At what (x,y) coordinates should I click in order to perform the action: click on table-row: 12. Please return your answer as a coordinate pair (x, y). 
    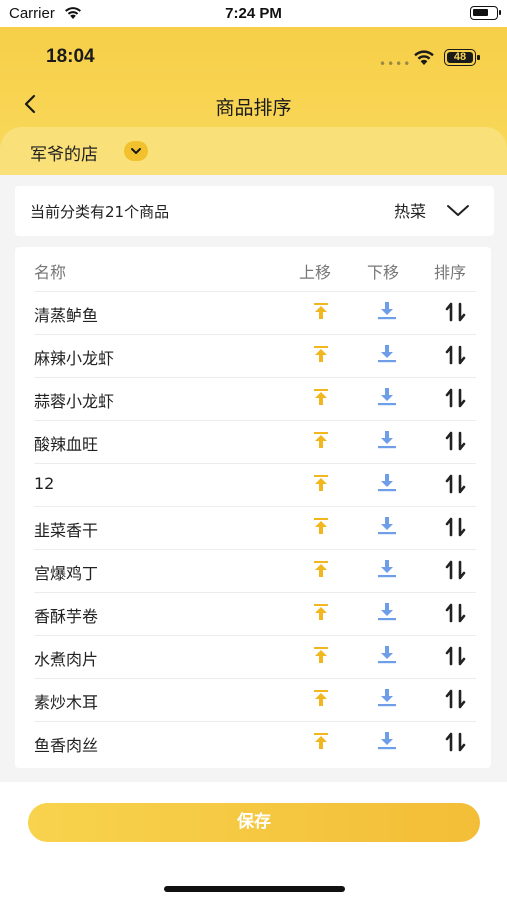
    Looking at the image, I should click on (253, 484).